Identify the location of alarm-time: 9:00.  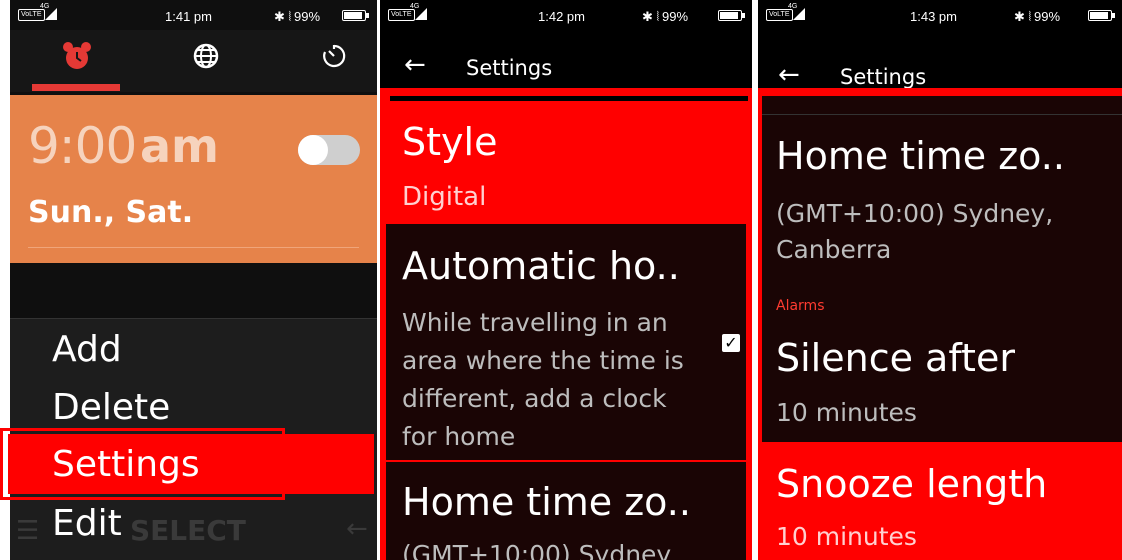
(82, 146).